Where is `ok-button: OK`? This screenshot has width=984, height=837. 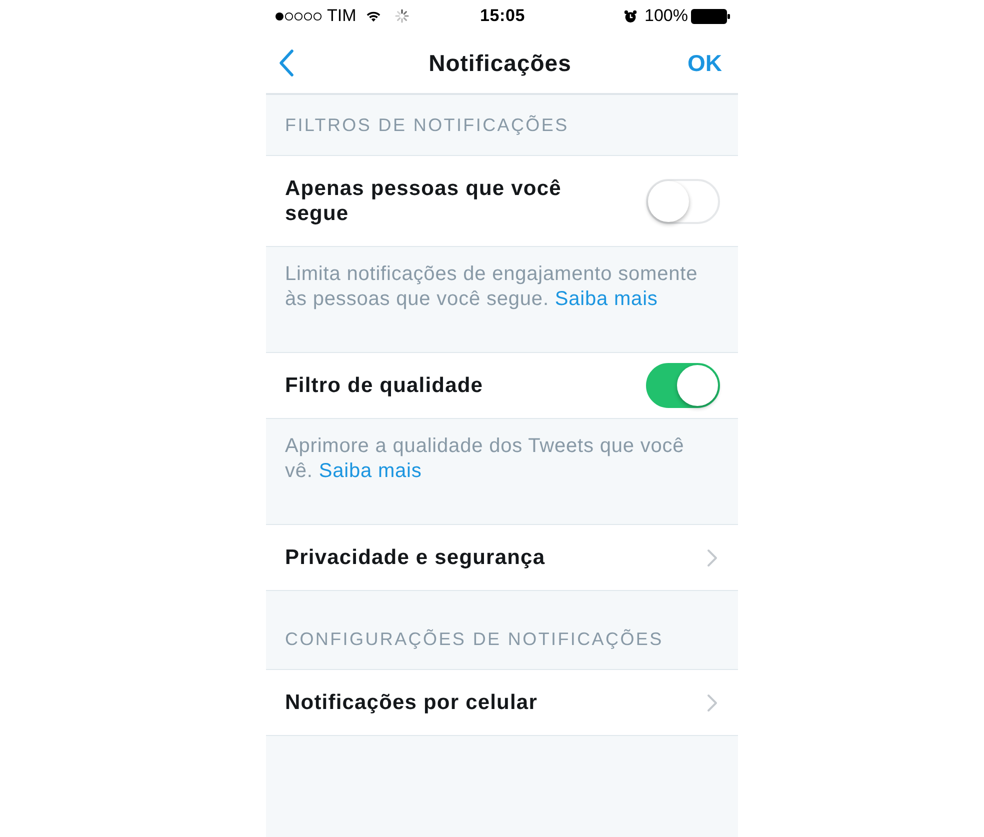 ok-button: OK is located at coordinates (705, 62).